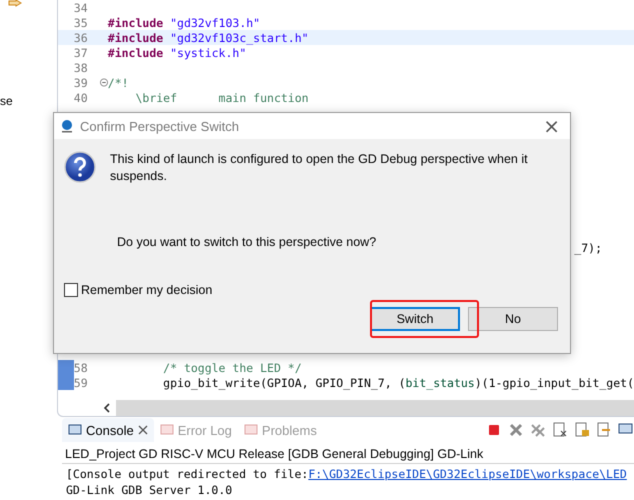 Image resolution: width=634 pixels, height=500 pixels. Describe the element at coordinates (106, 408) in the screenshot. I see `scroll-left-icon` at that location.